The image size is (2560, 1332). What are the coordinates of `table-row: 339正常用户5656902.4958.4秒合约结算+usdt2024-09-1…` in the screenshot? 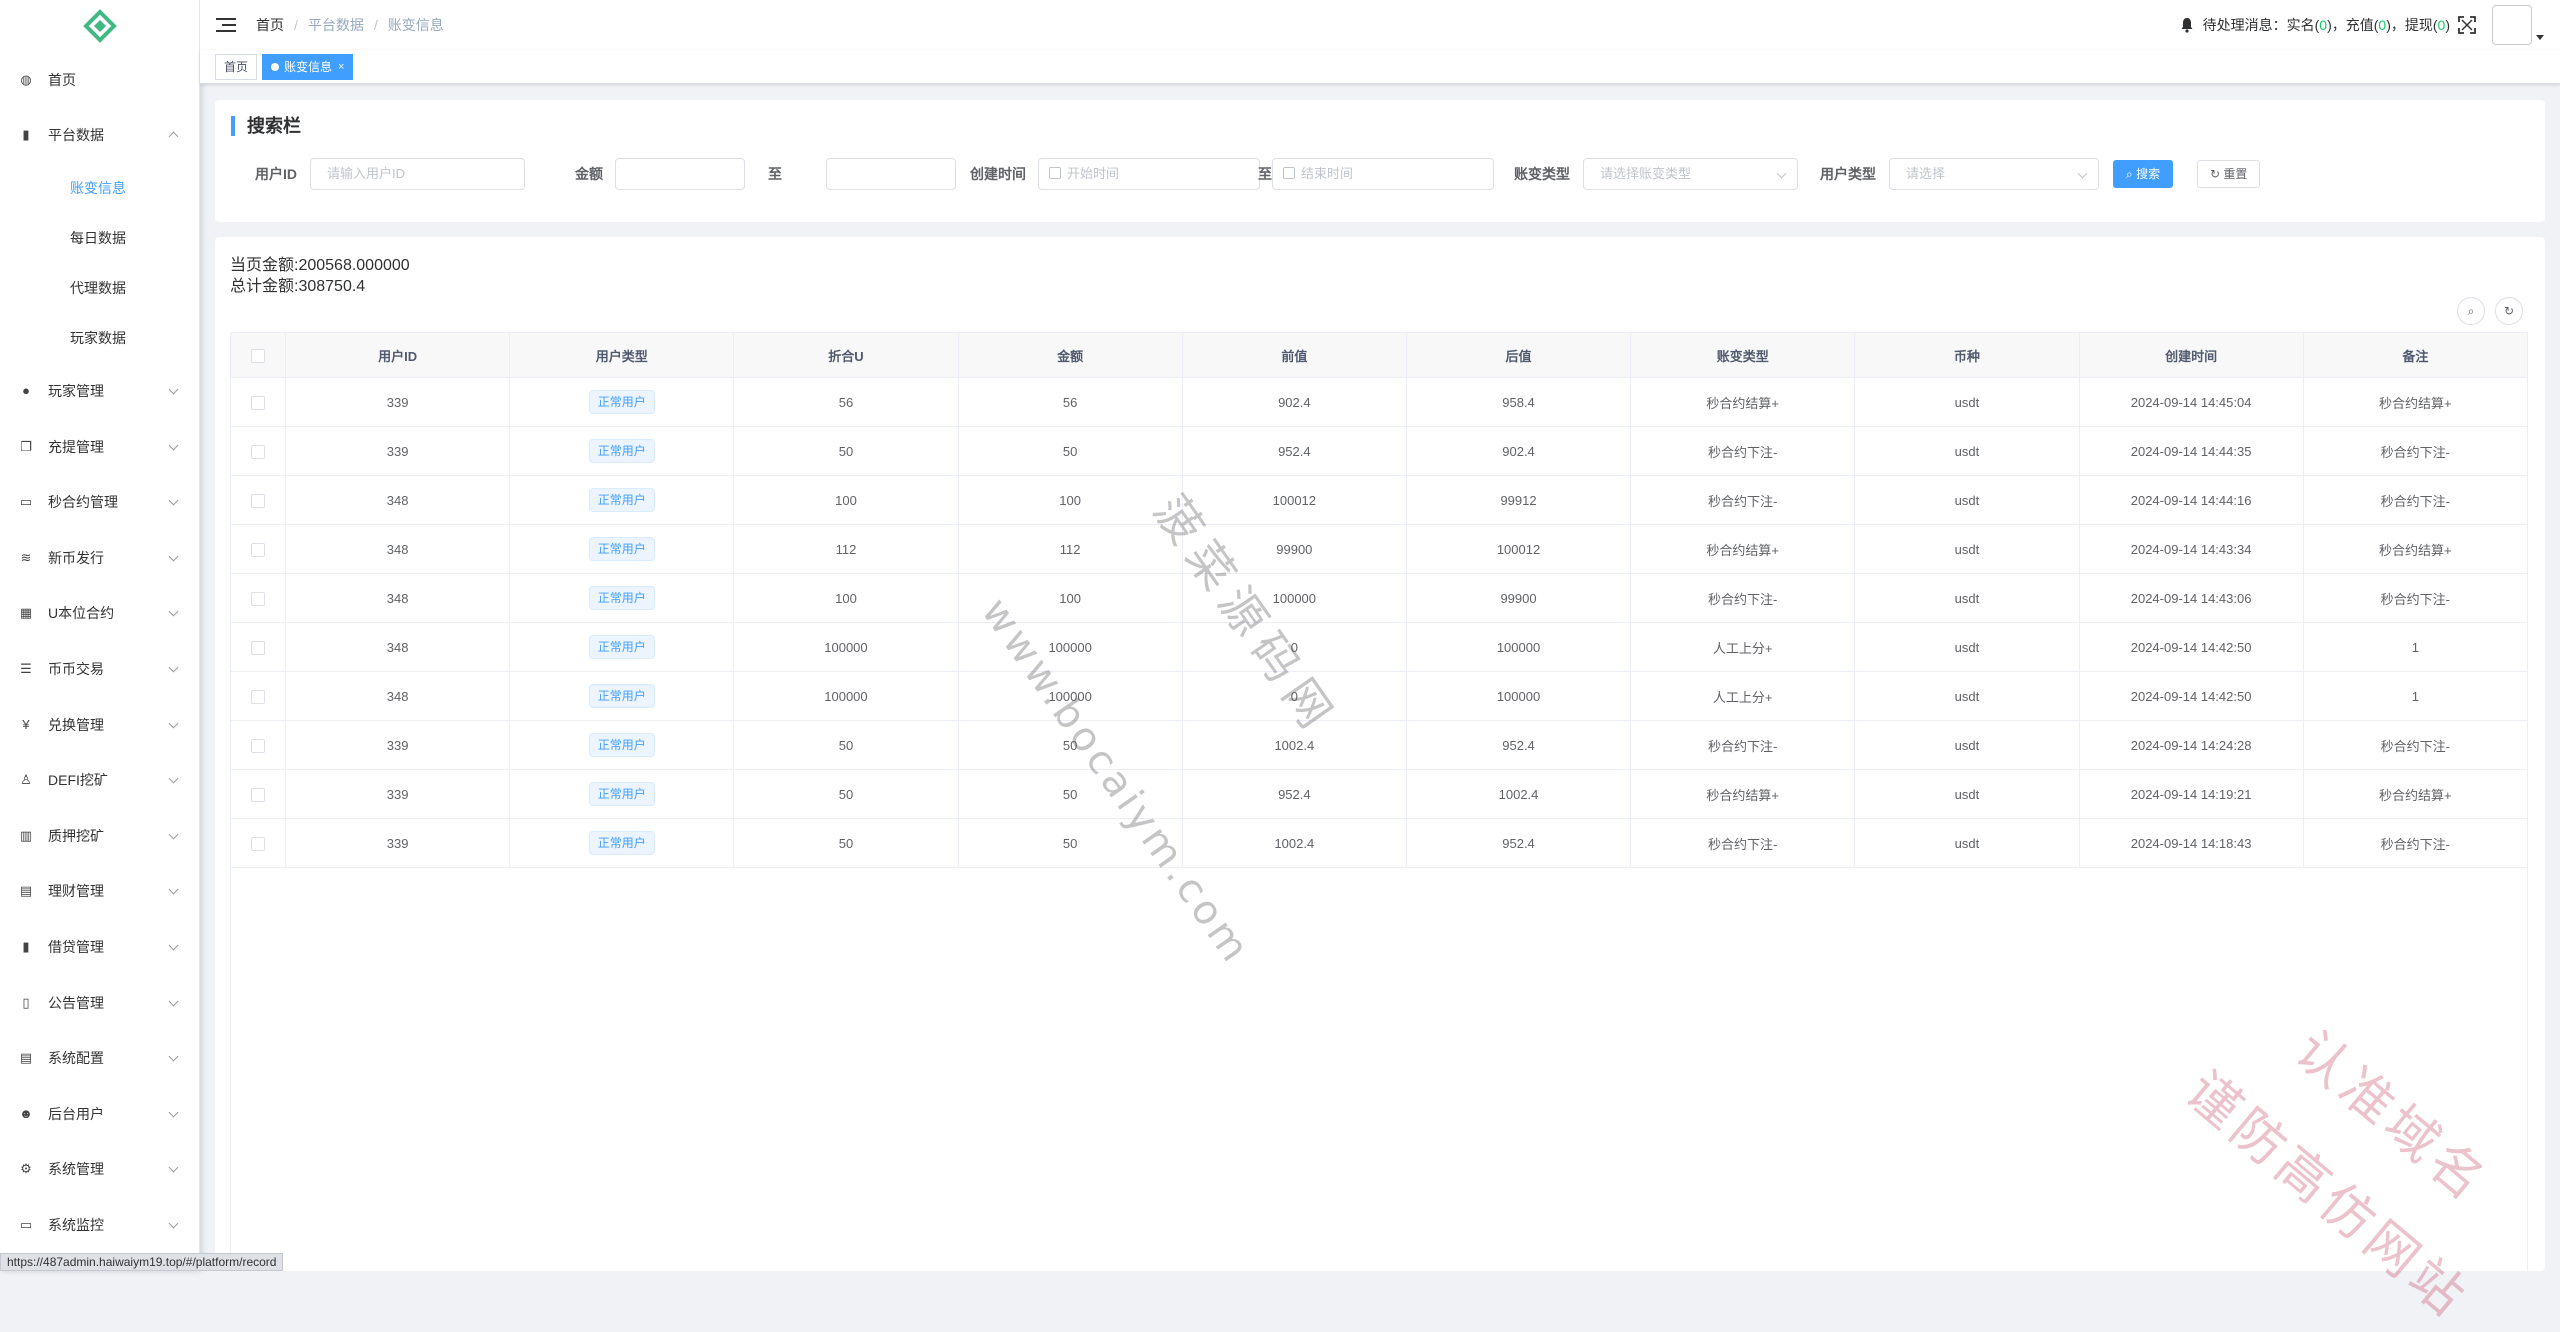 It's located at (1379, 402).